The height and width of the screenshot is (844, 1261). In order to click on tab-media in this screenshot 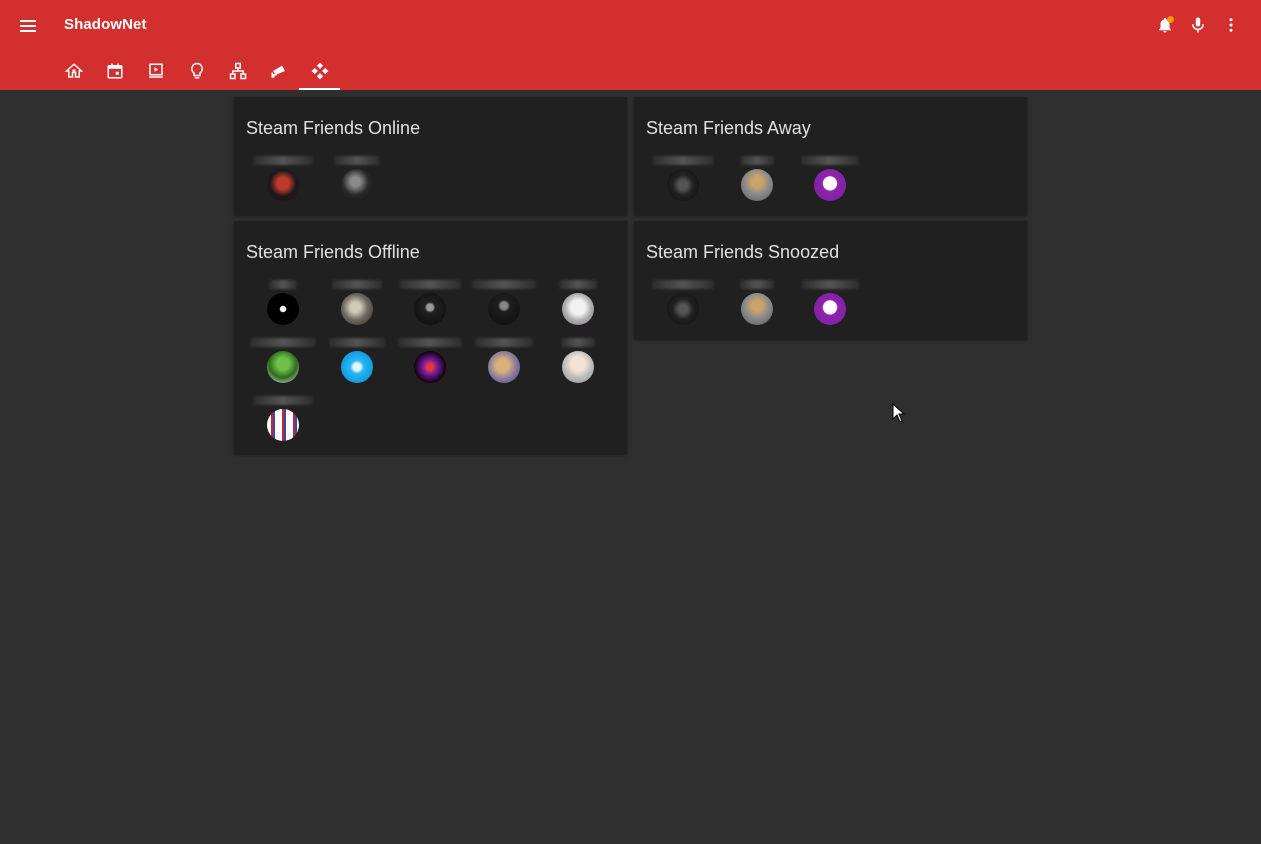, I will do `click(155, 71)`.